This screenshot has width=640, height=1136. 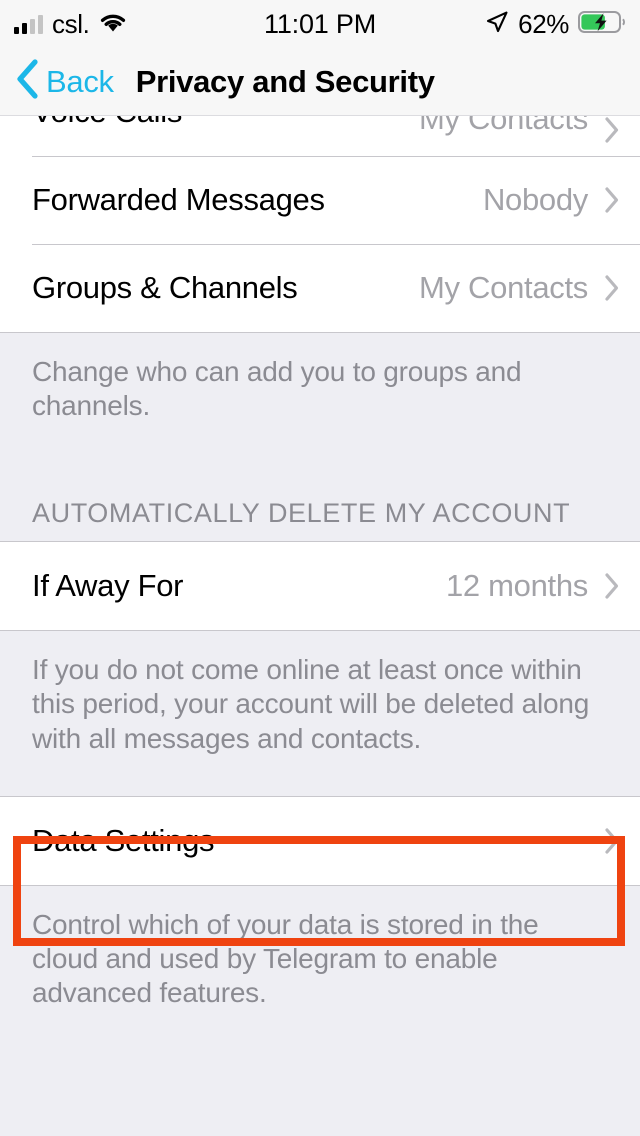 What do you see at coordinates (503, 287) in the screenshot?
I see `row-groups-and-channels-value: My Contacts` at bounding box center [503, 287].